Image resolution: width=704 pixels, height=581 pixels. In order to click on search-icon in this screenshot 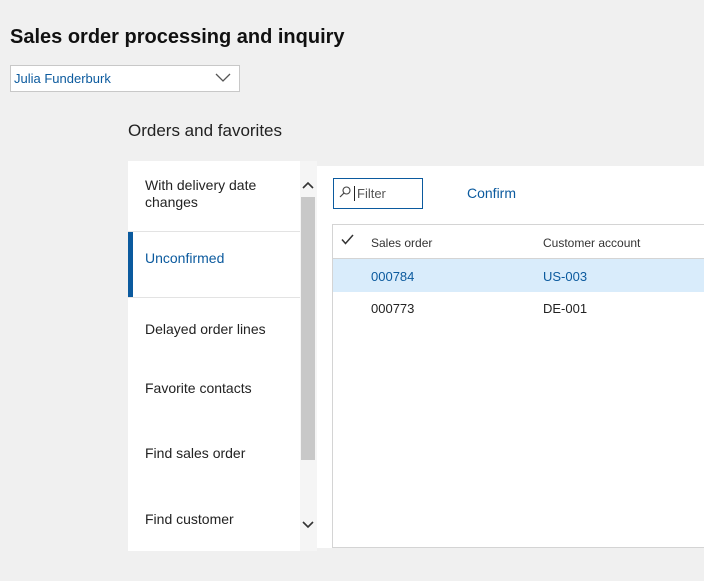, I will do `click(345, 194)`.